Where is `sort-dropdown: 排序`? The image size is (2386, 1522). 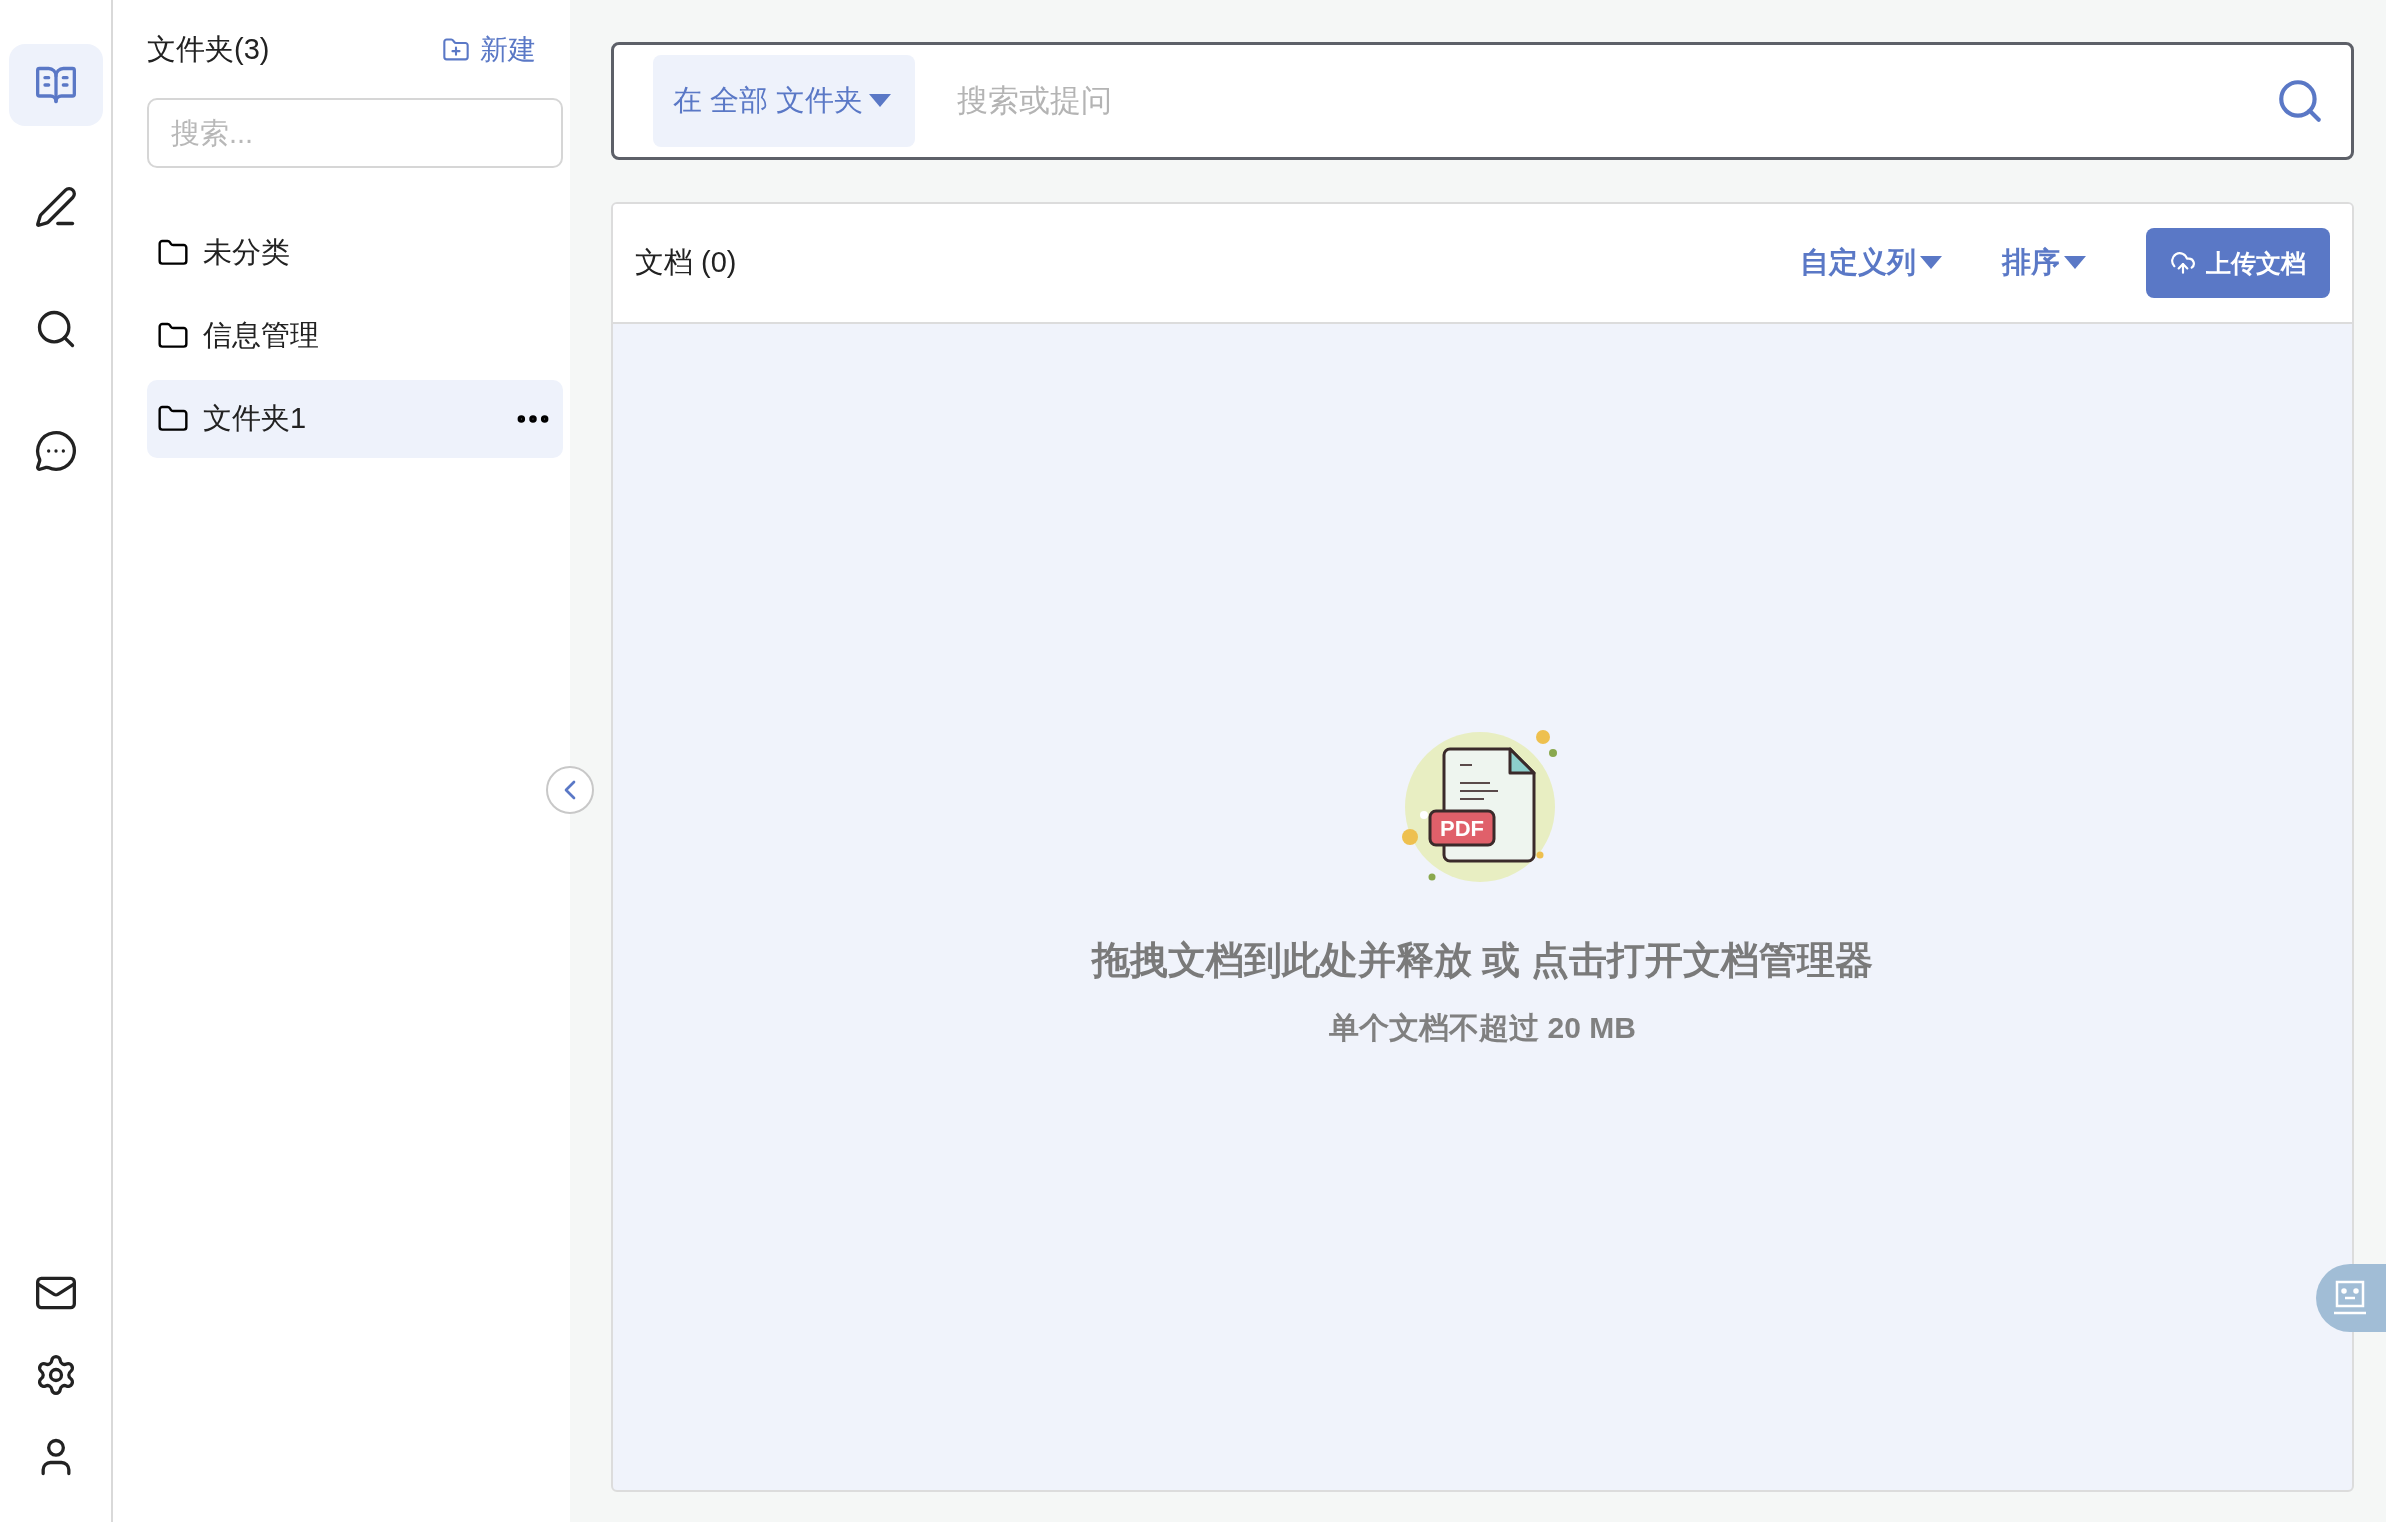 sort-dropdown: 排序 is located at coordinates (2044, 263).